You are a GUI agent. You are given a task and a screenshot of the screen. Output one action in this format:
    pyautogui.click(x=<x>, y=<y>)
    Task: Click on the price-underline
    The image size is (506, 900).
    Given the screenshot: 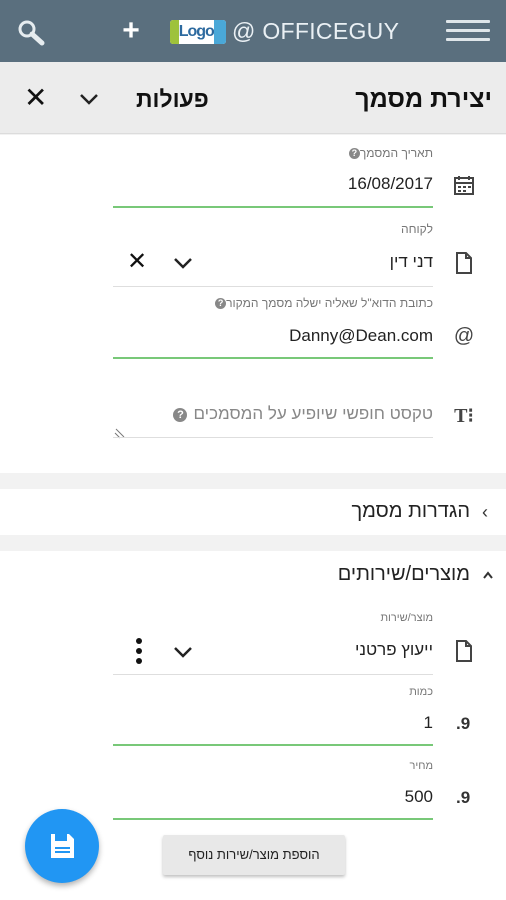 What is the action you would take?
    pyautogui.click(x=273, y=819)
    